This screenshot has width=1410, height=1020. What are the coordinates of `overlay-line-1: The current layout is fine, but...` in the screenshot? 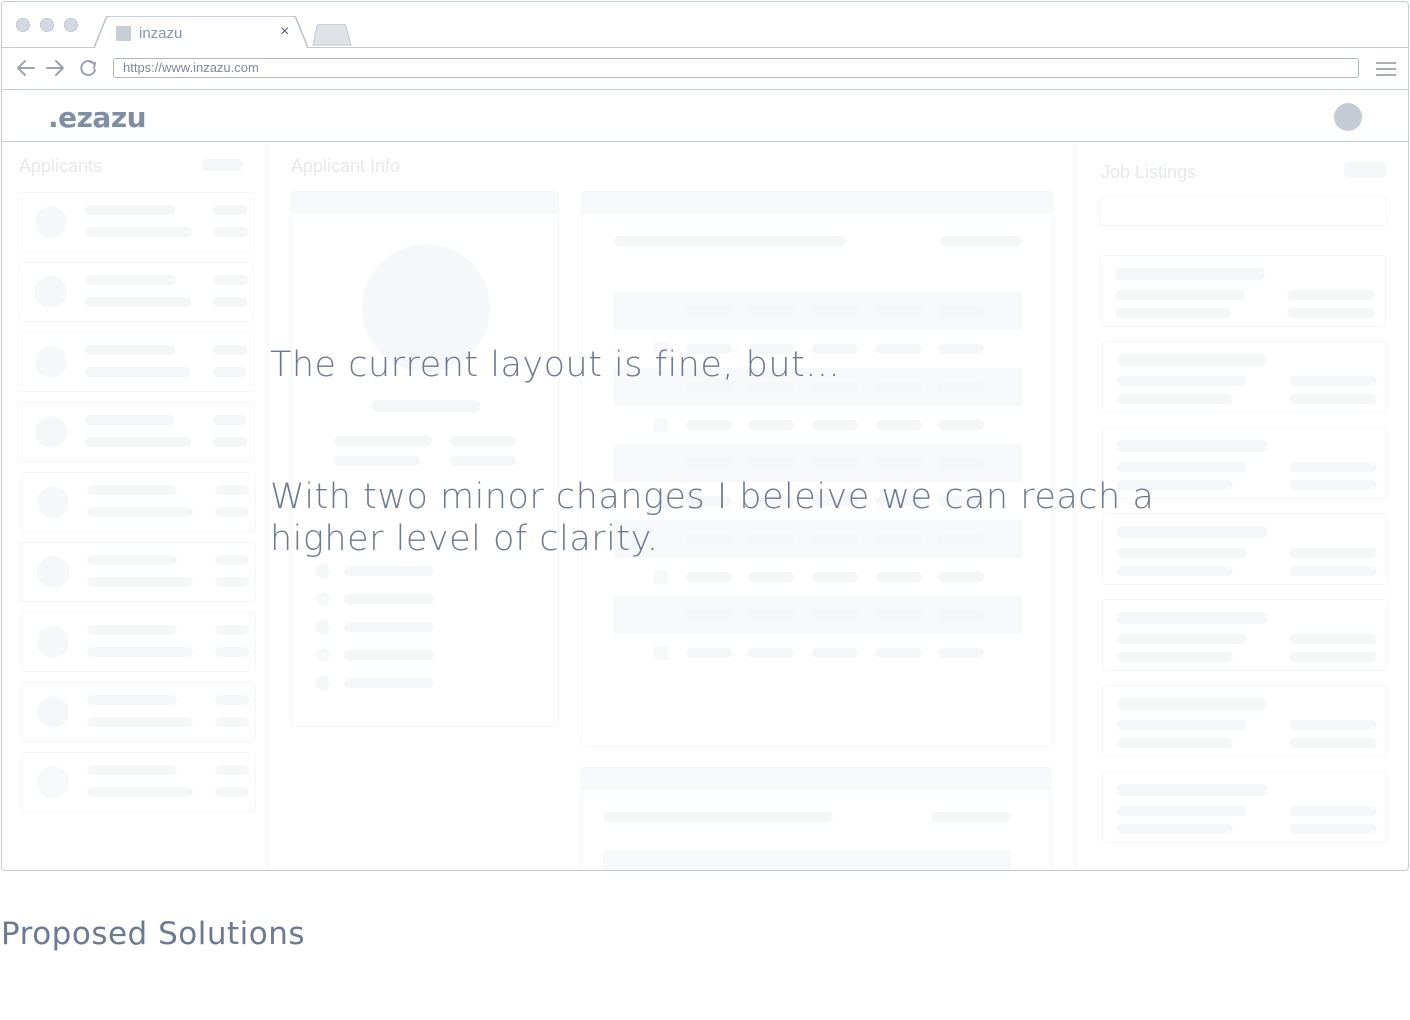 It's located at (555, 365).